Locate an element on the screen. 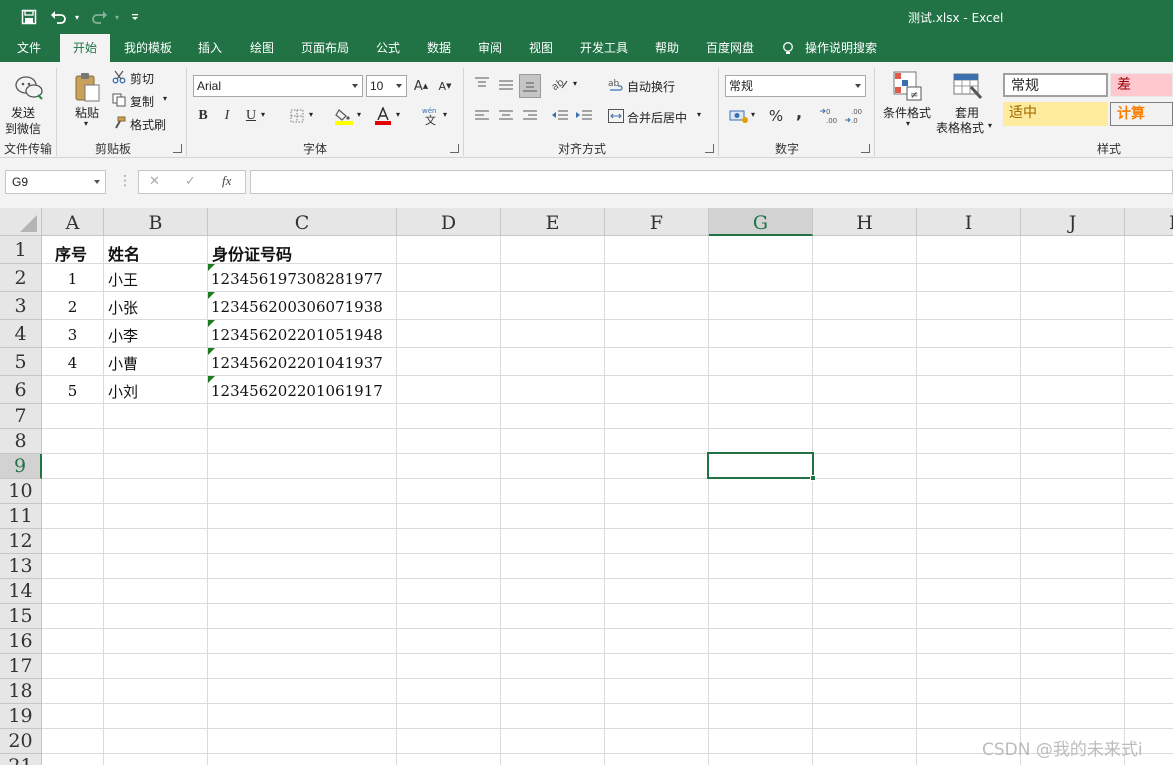  column-header-k: K is located at coordinates (1149, 222).